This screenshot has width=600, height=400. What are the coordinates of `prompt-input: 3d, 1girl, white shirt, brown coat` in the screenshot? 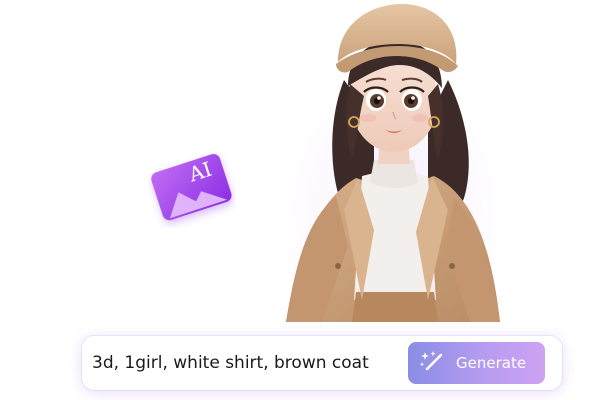 It's located at (247, 363).